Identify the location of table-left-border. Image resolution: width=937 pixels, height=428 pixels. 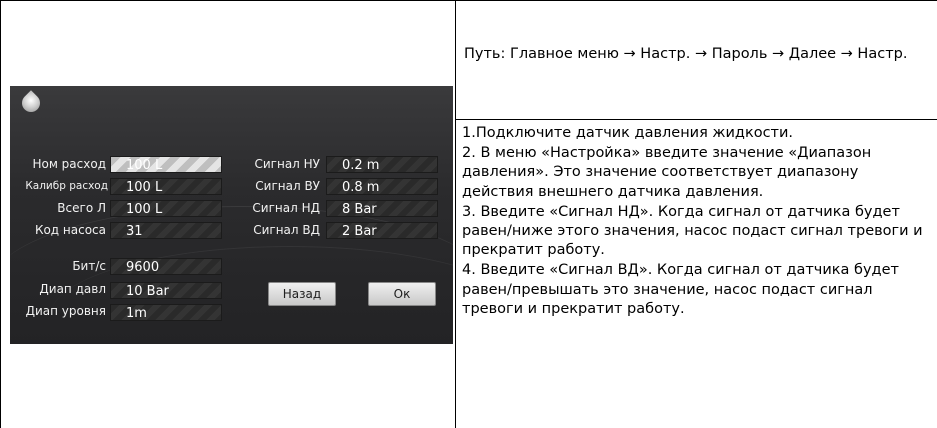
(0, 214).